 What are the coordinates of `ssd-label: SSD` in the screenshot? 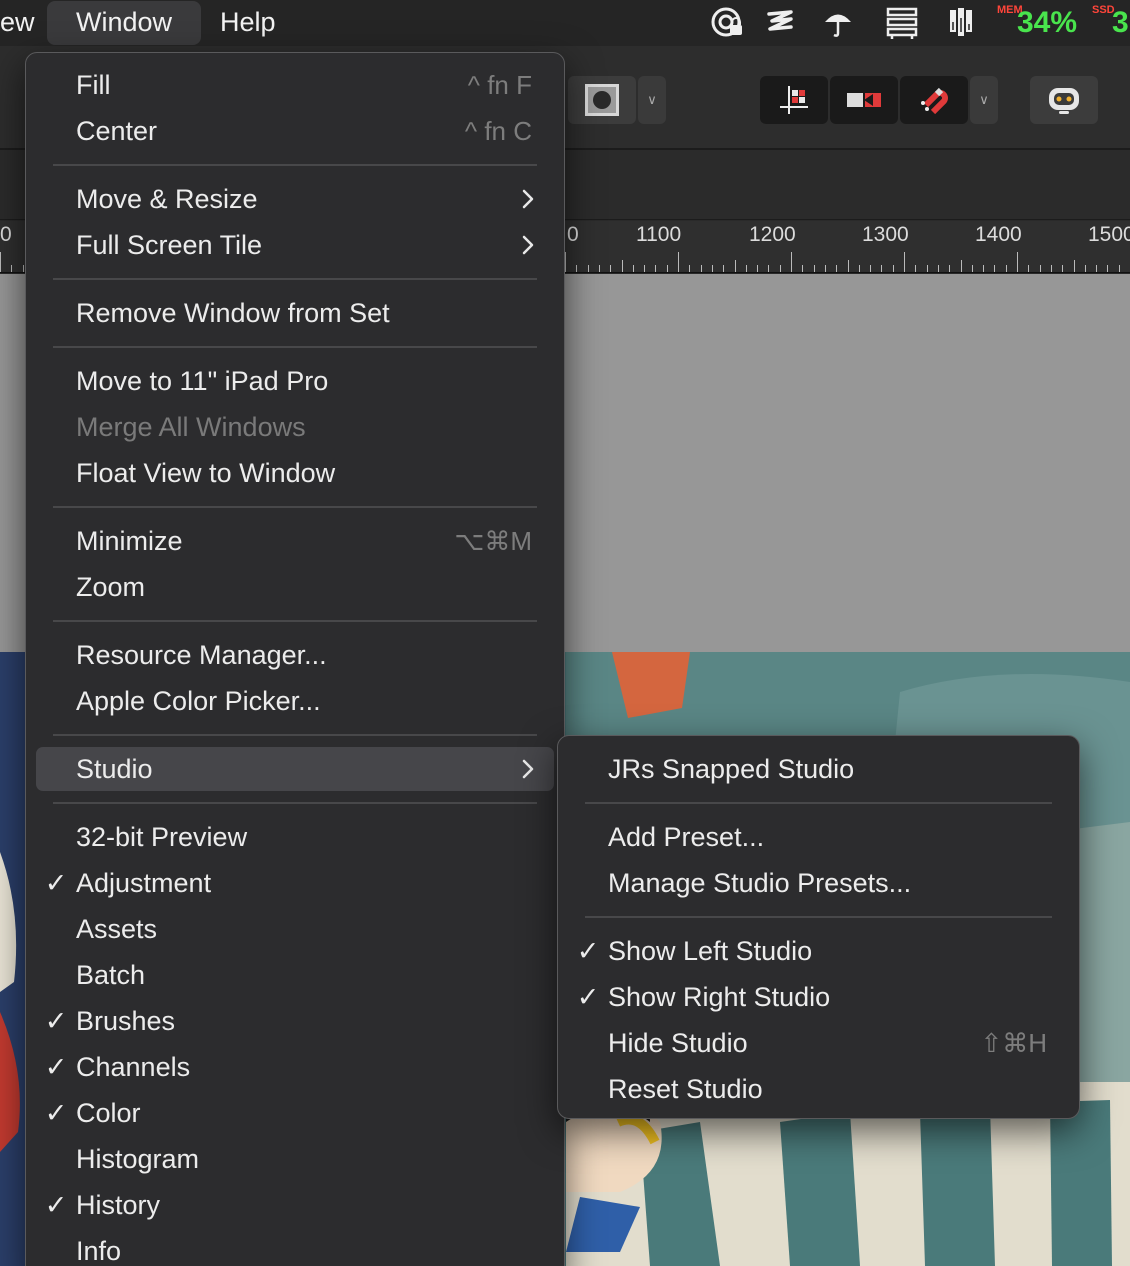 It's located at (1103, 10).